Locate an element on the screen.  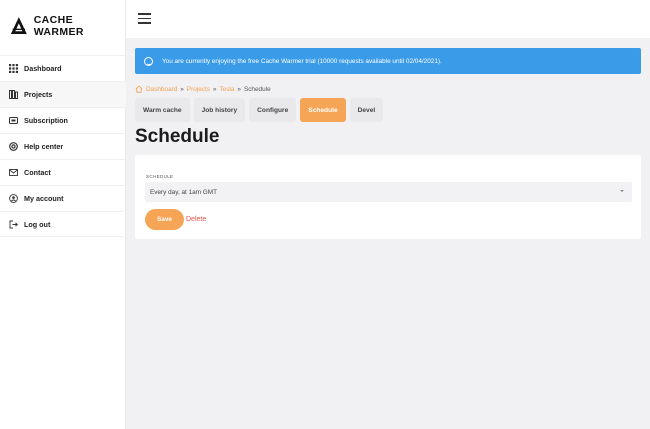
sidebar-item-label: Subscription is located at coordinates (46, 120).